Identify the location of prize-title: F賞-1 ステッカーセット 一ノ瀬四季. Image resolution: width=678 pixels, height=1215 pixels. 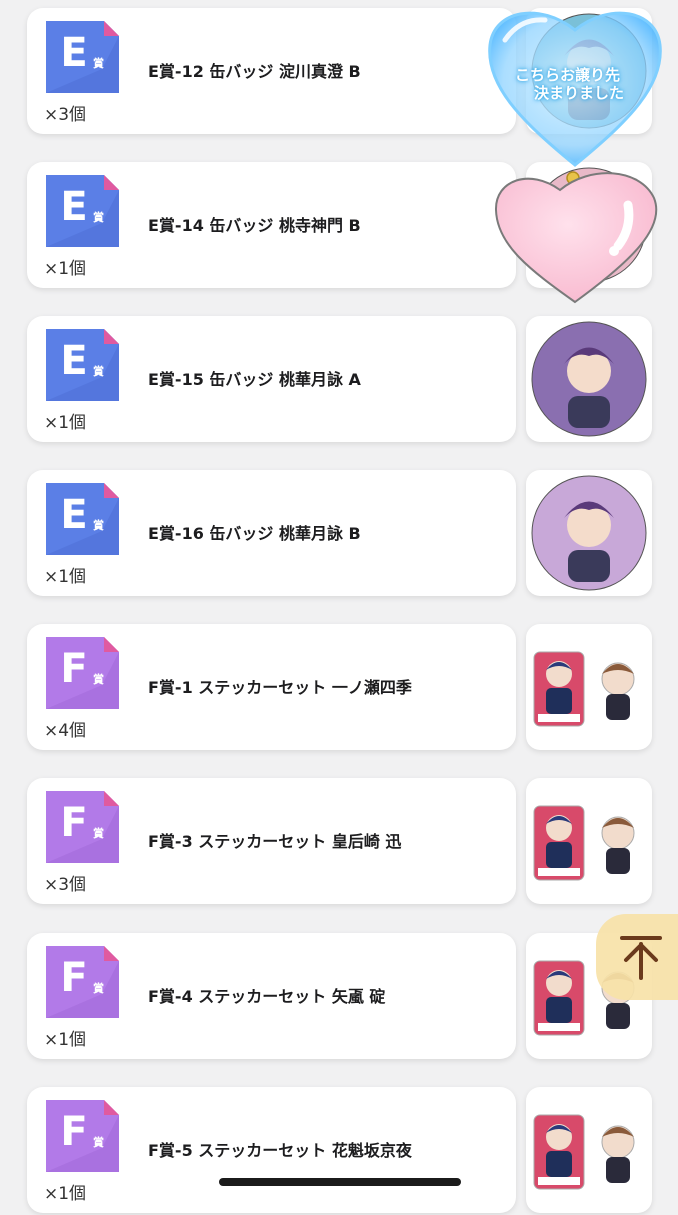
(280, 687).